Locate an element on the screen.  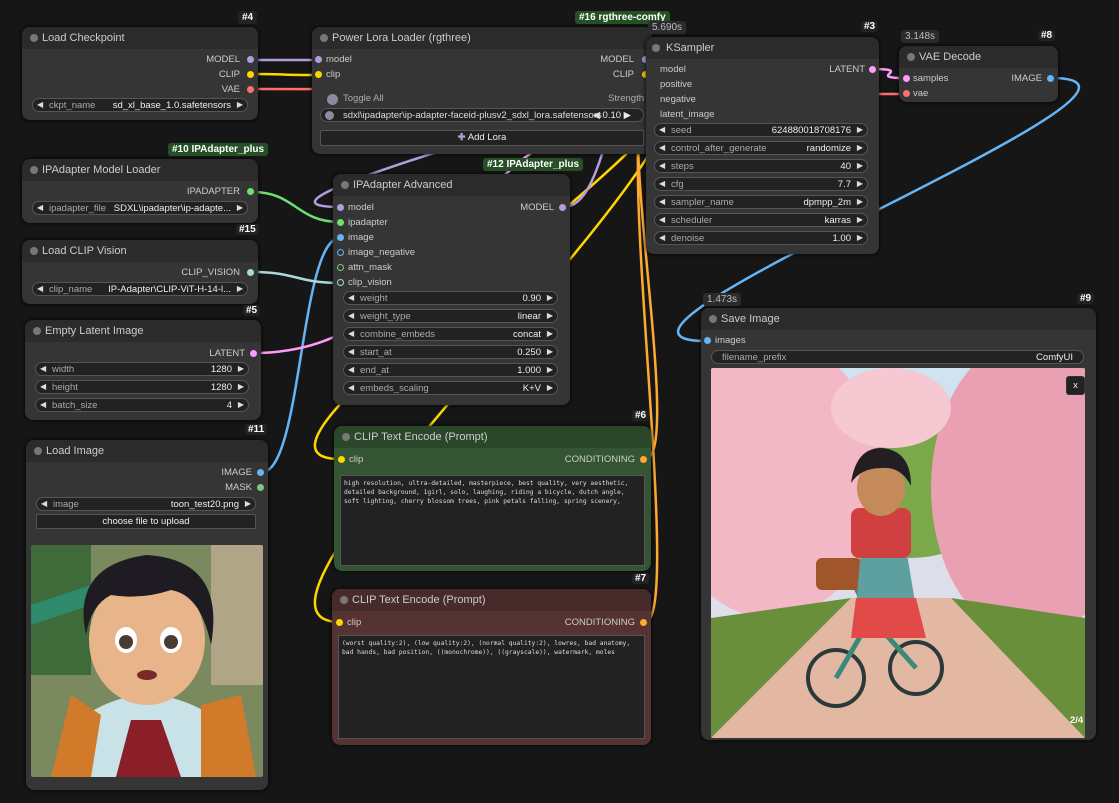
sampler-name-combo: ◀ sampler_name dpmpp_2m ▶ is located at coordinates (761, 202).